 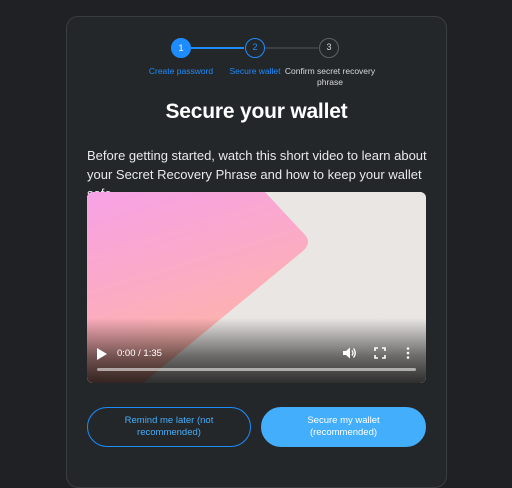 I want to click on more-vertical-icon, so click(x=408, y=353).